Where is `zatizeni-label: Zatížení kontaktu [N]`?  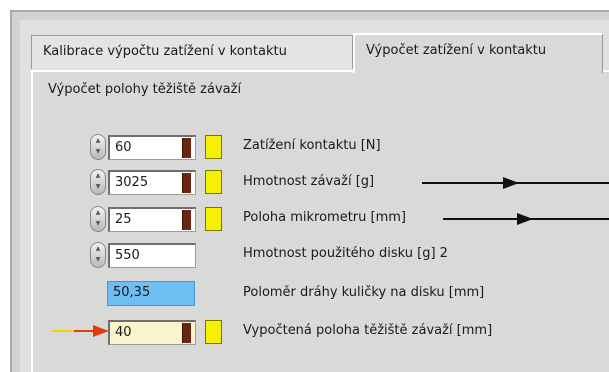 zatizeni-label: Zatížení kontaktu [N] is located at coordinates (312, 145).